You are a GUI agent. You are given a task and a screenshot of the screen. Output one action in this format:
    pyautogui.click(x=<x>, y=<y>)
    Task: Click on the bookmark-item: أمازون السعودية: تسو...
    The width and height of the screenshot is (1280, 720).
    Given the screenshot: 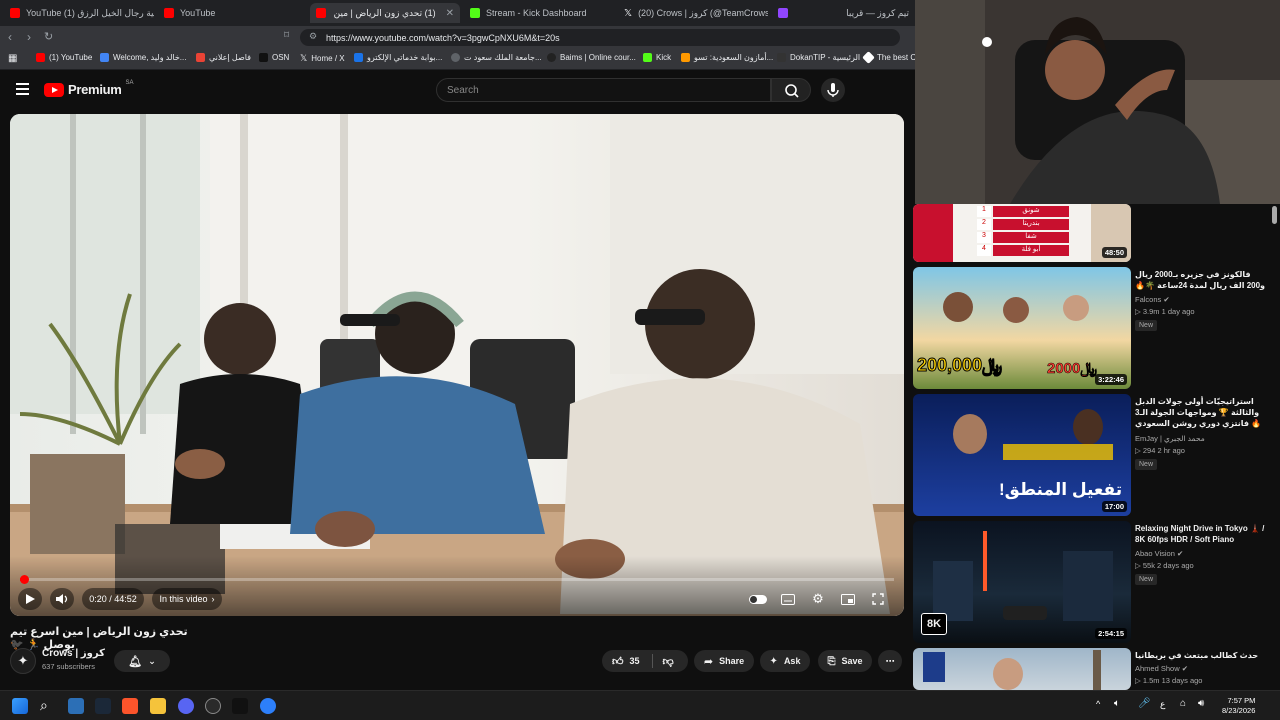 What is the action you would take?
    pyautogui.click(x=727, y=57)
    